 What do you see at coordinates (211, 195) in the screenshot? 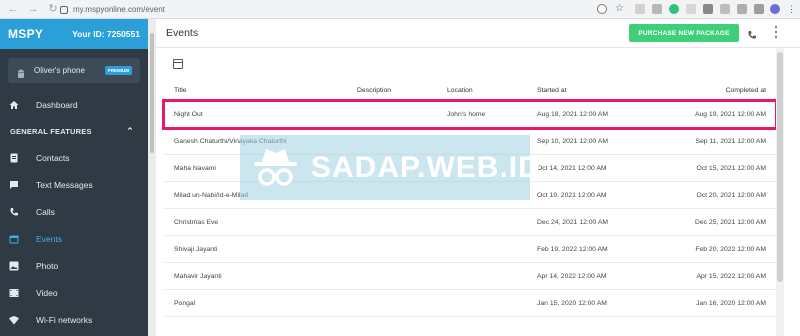
I see `event-title: Milad un-Nabi/Id-e-Milad` at bounding box center [211, 195].